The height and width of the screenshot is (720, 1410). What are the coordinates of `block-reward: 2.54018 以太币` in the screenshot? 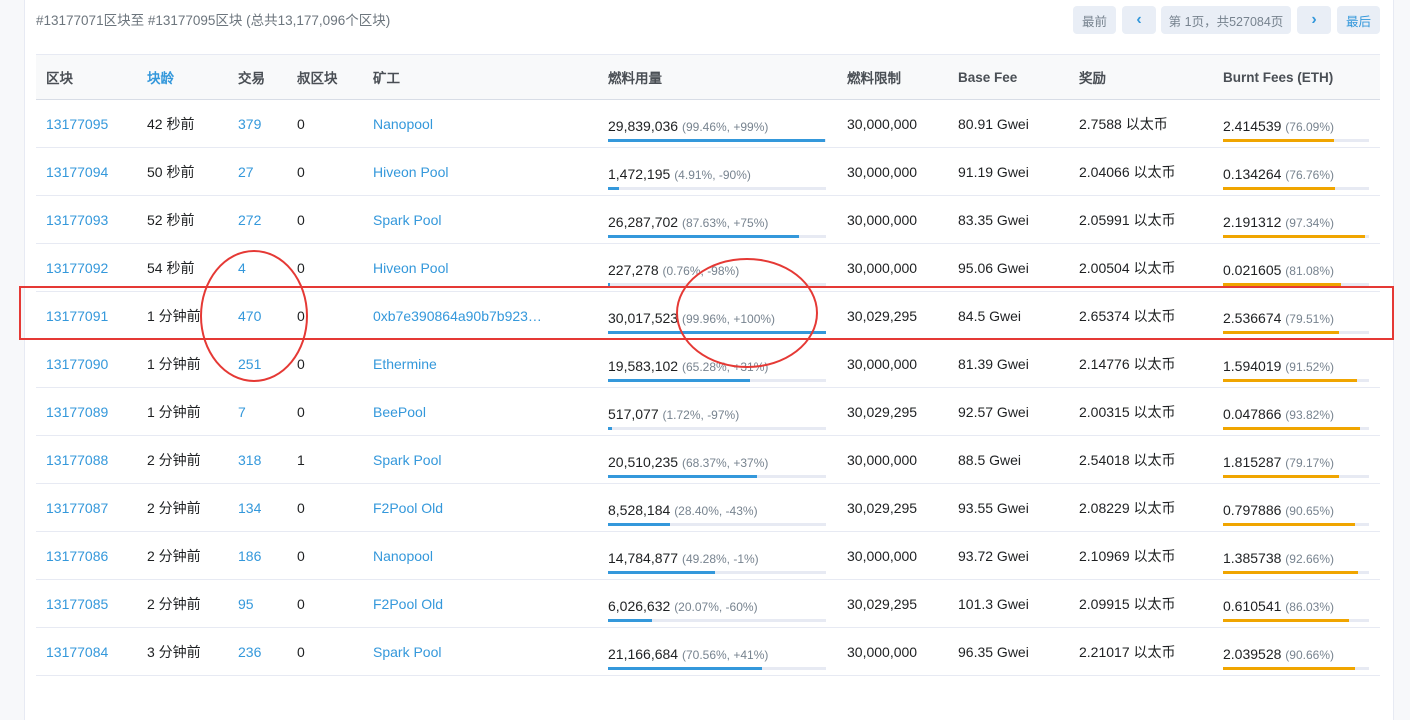 It's located at (1127, 459).